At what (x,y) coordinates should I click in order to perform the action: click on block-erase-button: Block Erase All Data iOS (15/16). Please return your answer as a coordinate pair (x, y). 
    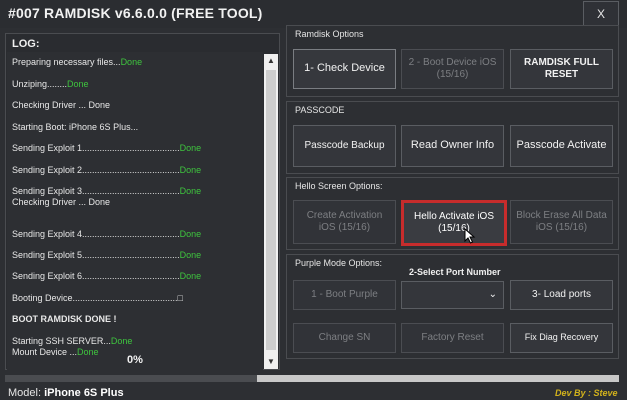
    Looking at the image, I should click on (561, 222).